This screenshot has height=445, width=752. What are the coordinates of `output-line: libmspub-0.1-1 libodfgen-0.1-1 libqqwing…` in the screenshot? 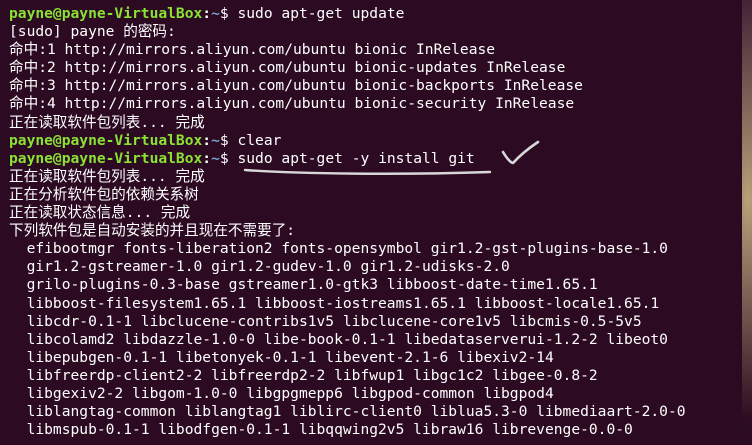 It's located at (321, 430).